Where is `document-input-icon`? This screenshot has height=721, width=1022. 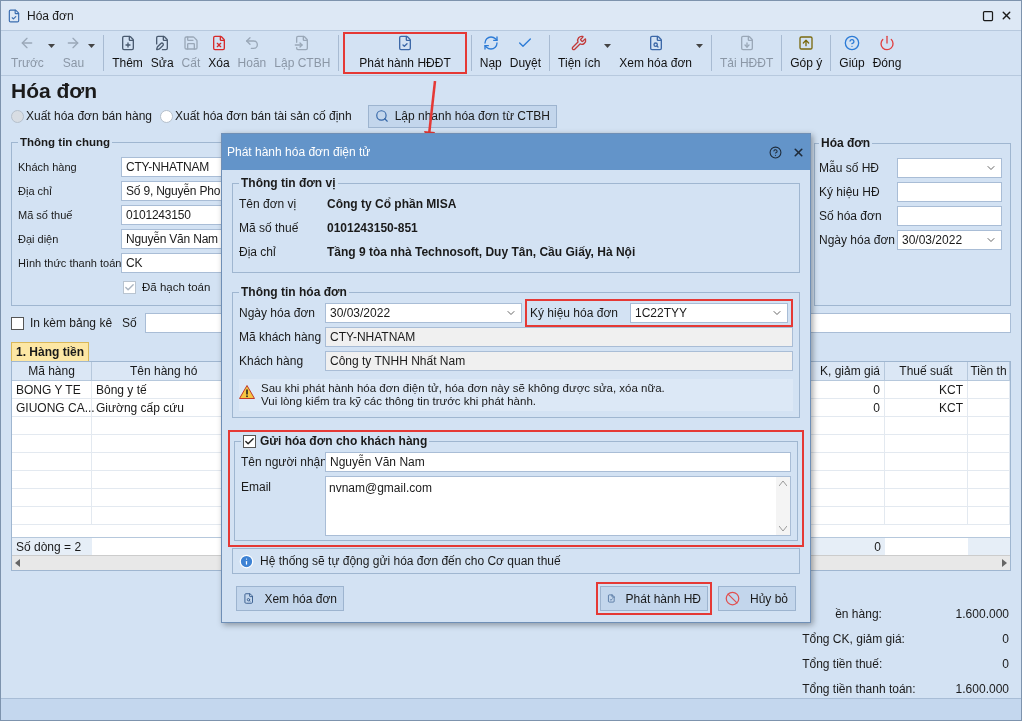 document-input-icon is located at coordinates (302, 42).